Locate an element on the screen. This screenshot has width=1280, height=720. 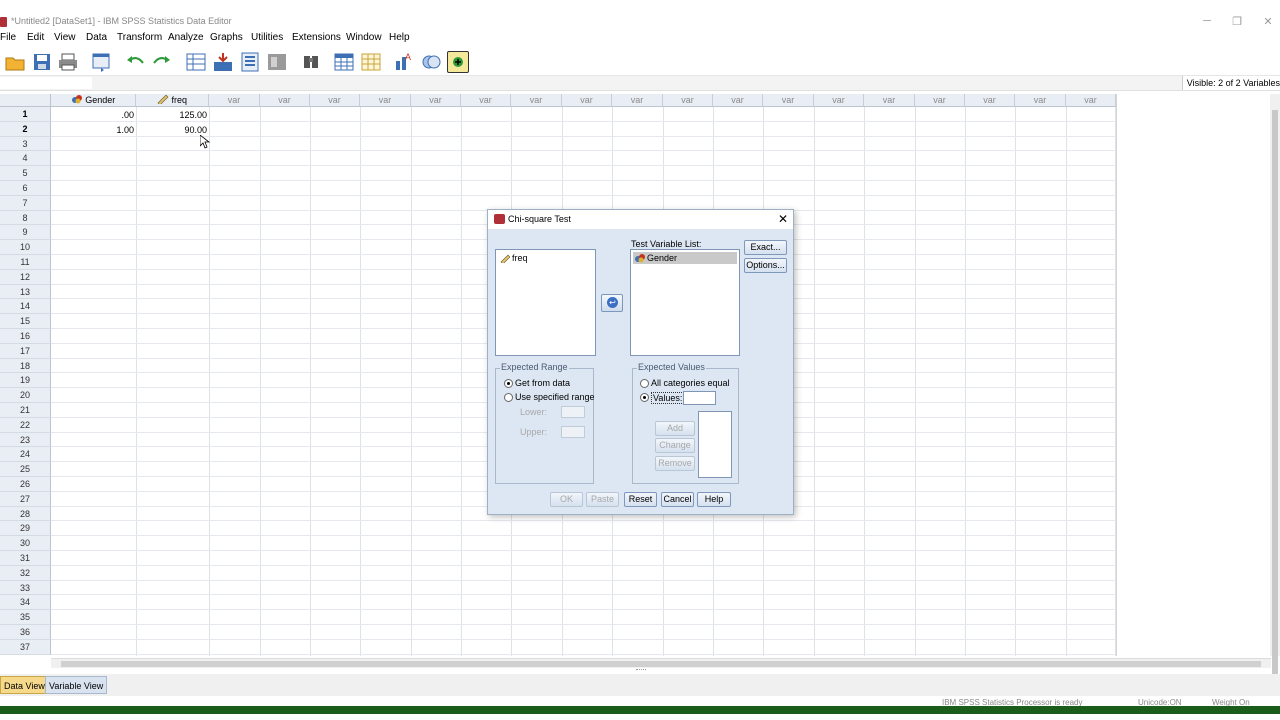
expected-value-input is located at coordinates (699, 398).